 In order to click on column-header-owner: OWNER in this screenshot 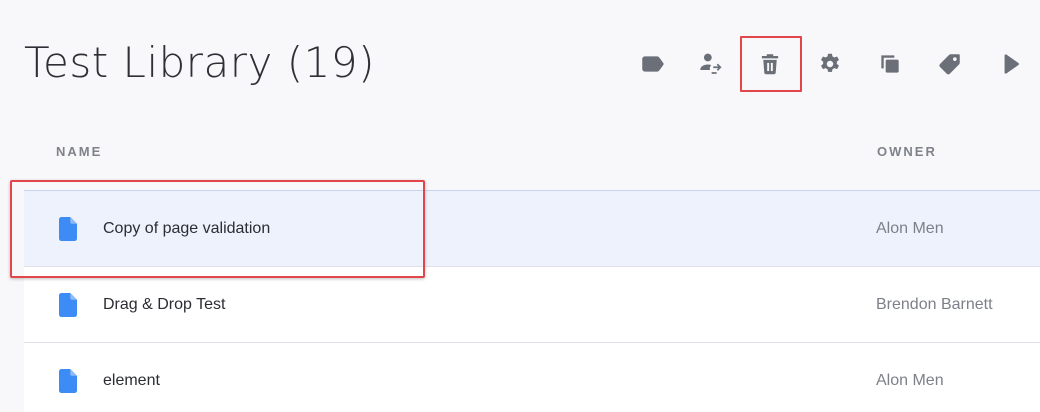, I will do `click(907, 151)`.